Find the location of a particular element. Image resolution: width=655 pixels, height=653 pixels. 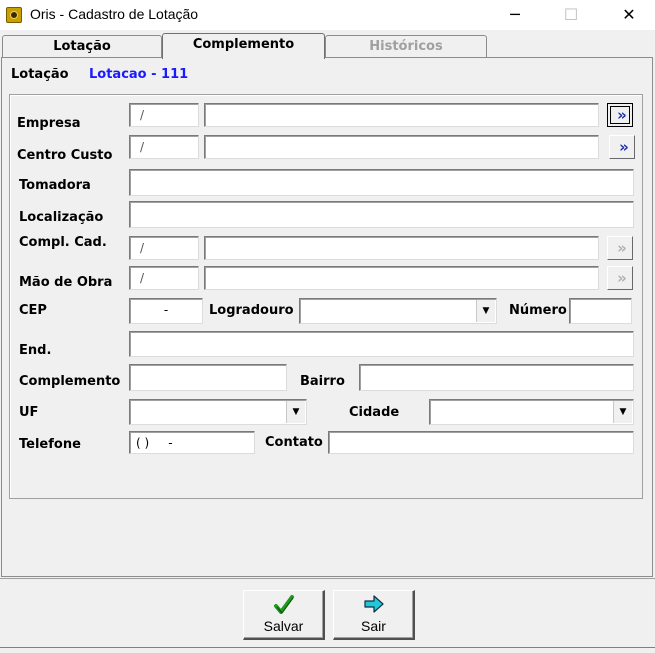

centro-custo-lookup-button: » is located at coordinates (622, 147).